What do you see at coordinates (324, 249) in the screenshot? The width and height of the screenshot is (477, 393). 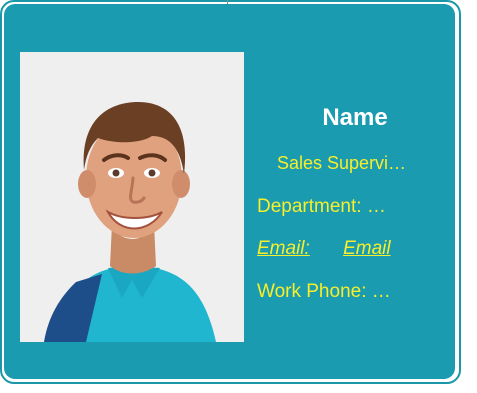 I see `email-row: Email` at bounding box center [324, 249].